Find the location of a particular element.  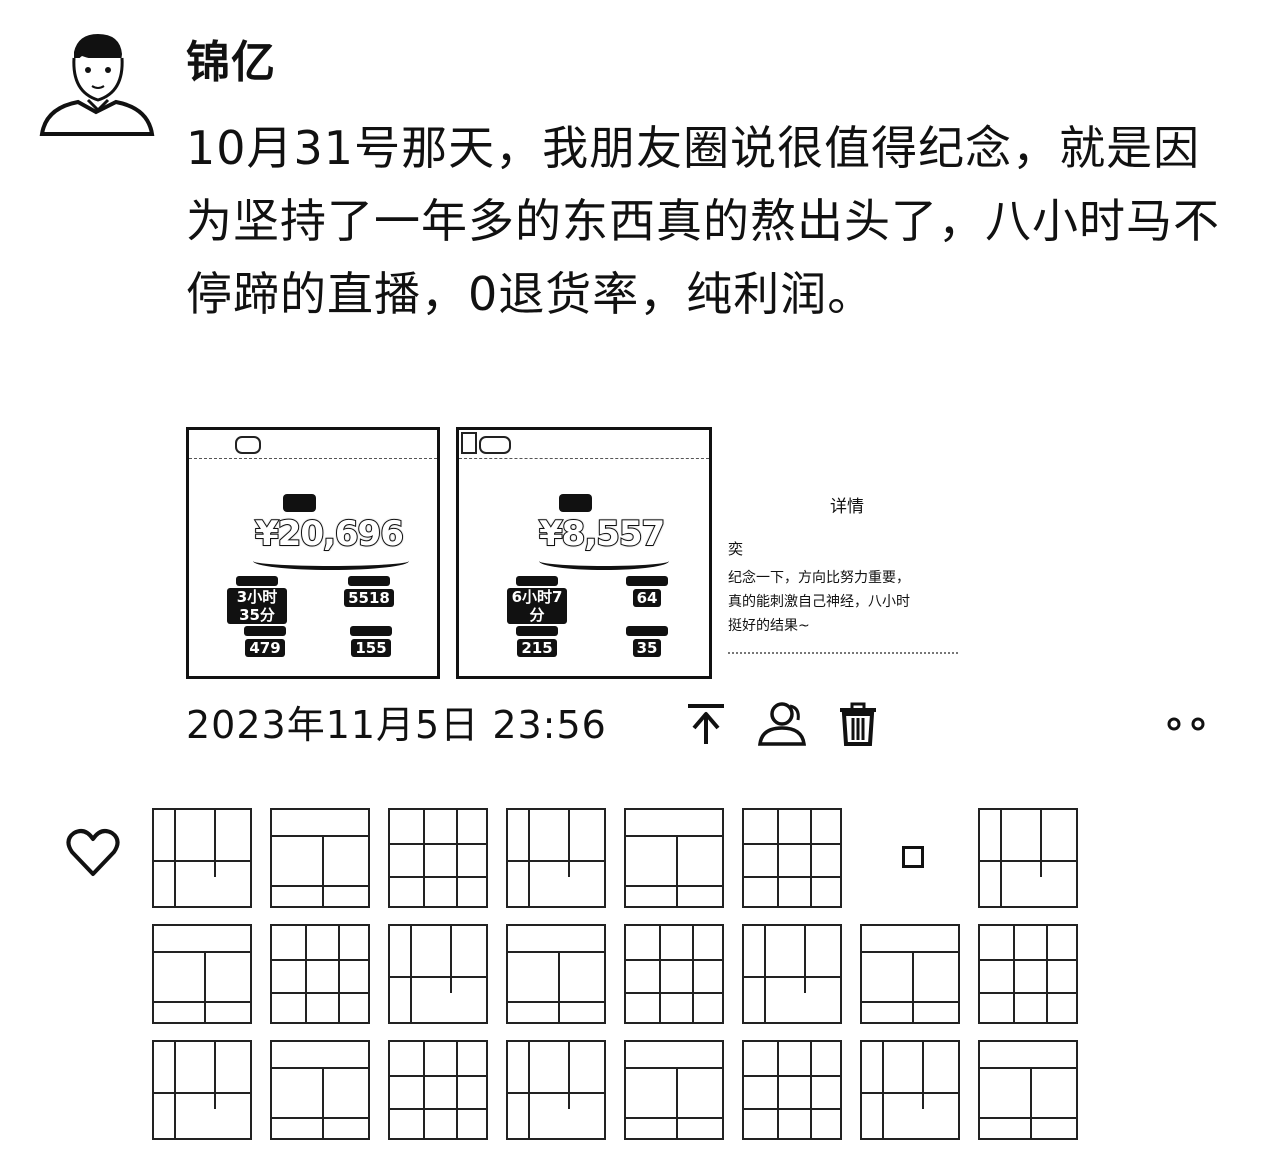

sales-amount: ¥20,696 is located at coordinates (329, 534).